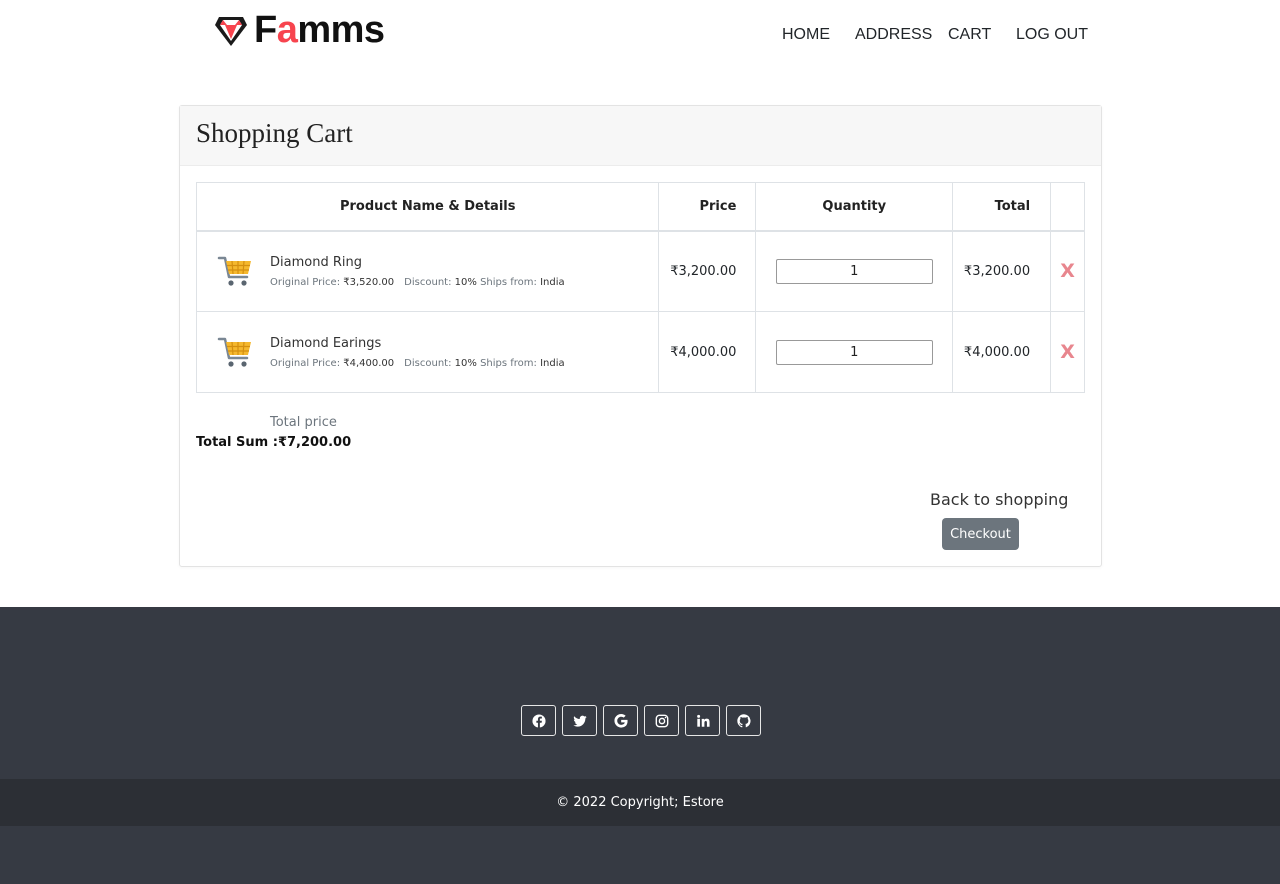  I want to click on instagram-icon, so click(661, 720).